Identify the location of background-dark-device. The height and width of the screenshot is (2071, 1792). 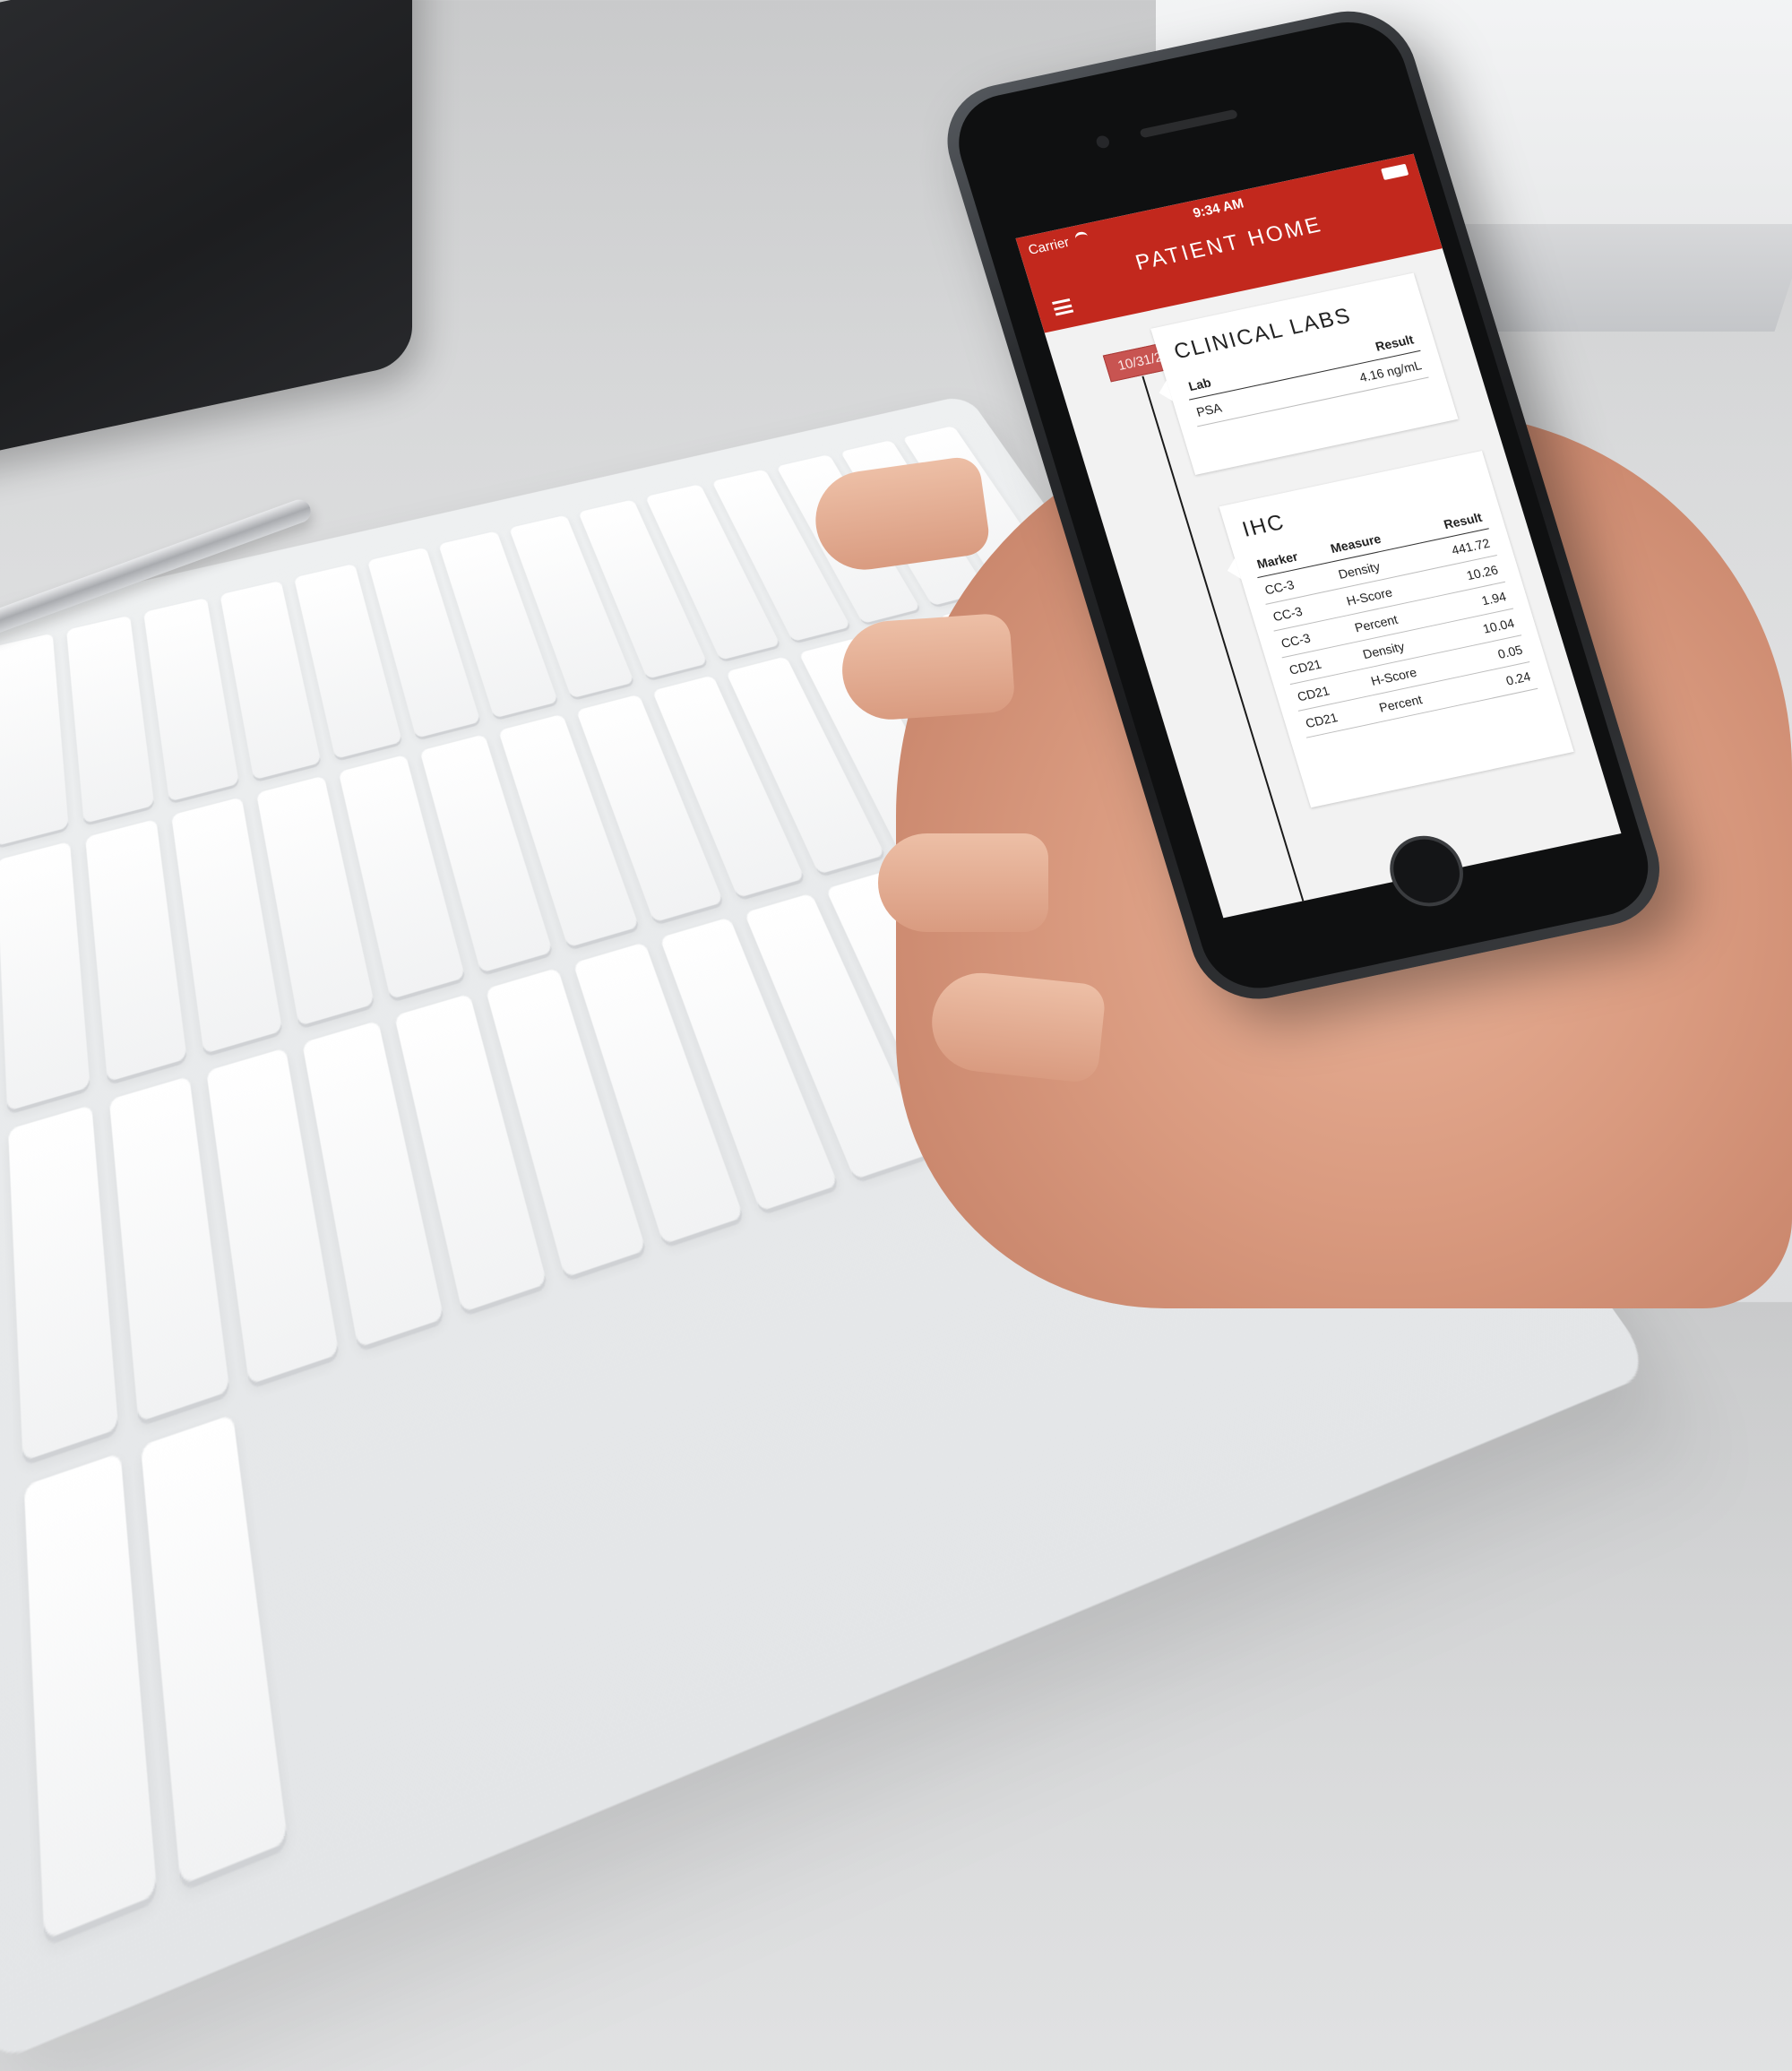
(206, 231).